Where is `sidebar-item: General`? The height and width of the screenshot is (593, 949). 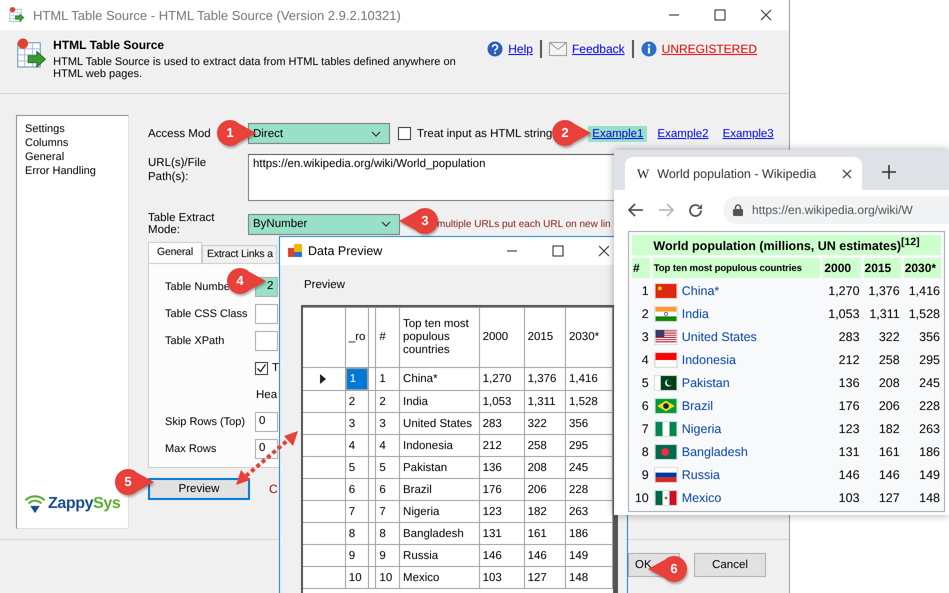 sidebar-item: General is located at coordinates (72, 157).